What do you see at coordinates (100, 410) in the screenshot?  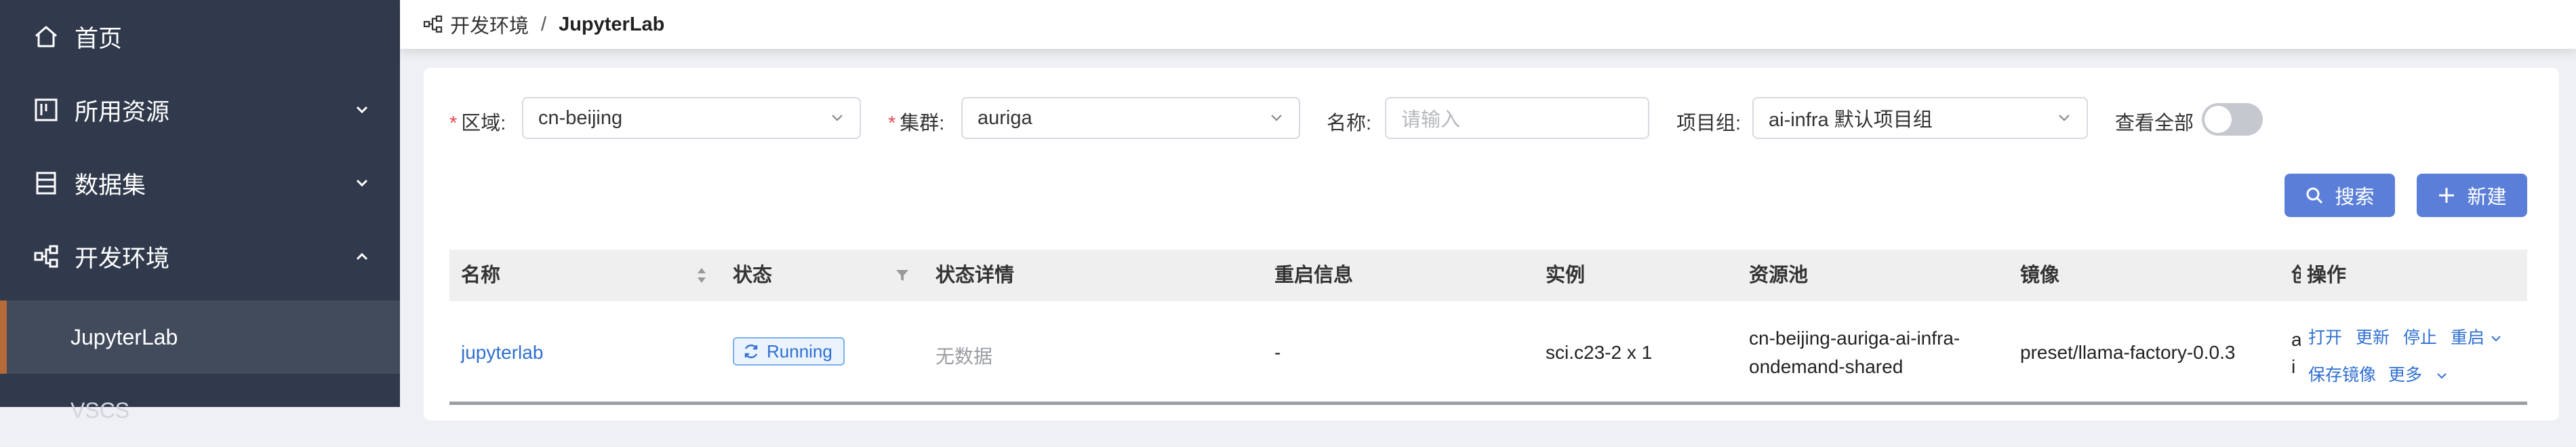 I see `sidebar-subitem-label: VSCS` at bounding box center [100, 410].